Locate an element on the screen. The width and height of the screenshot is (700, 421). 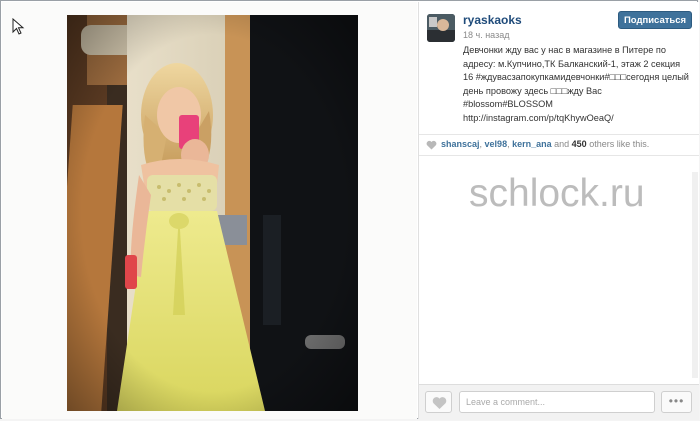
likes-count: 450 is located at coordinates (579, 144).